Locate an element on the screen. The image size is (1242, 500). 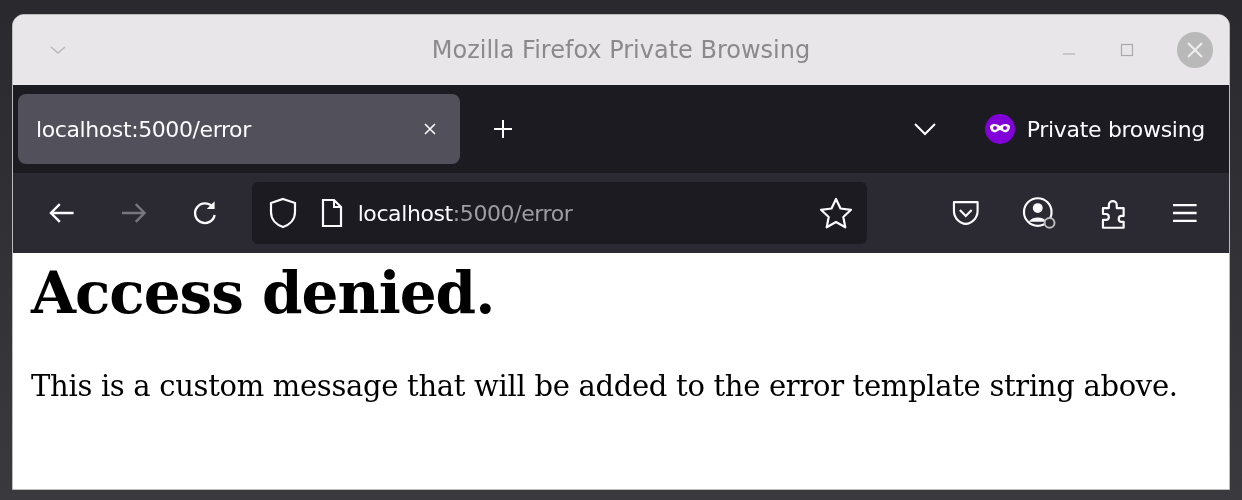
page-heading: Access denied. is located at coordinates (263, 293).